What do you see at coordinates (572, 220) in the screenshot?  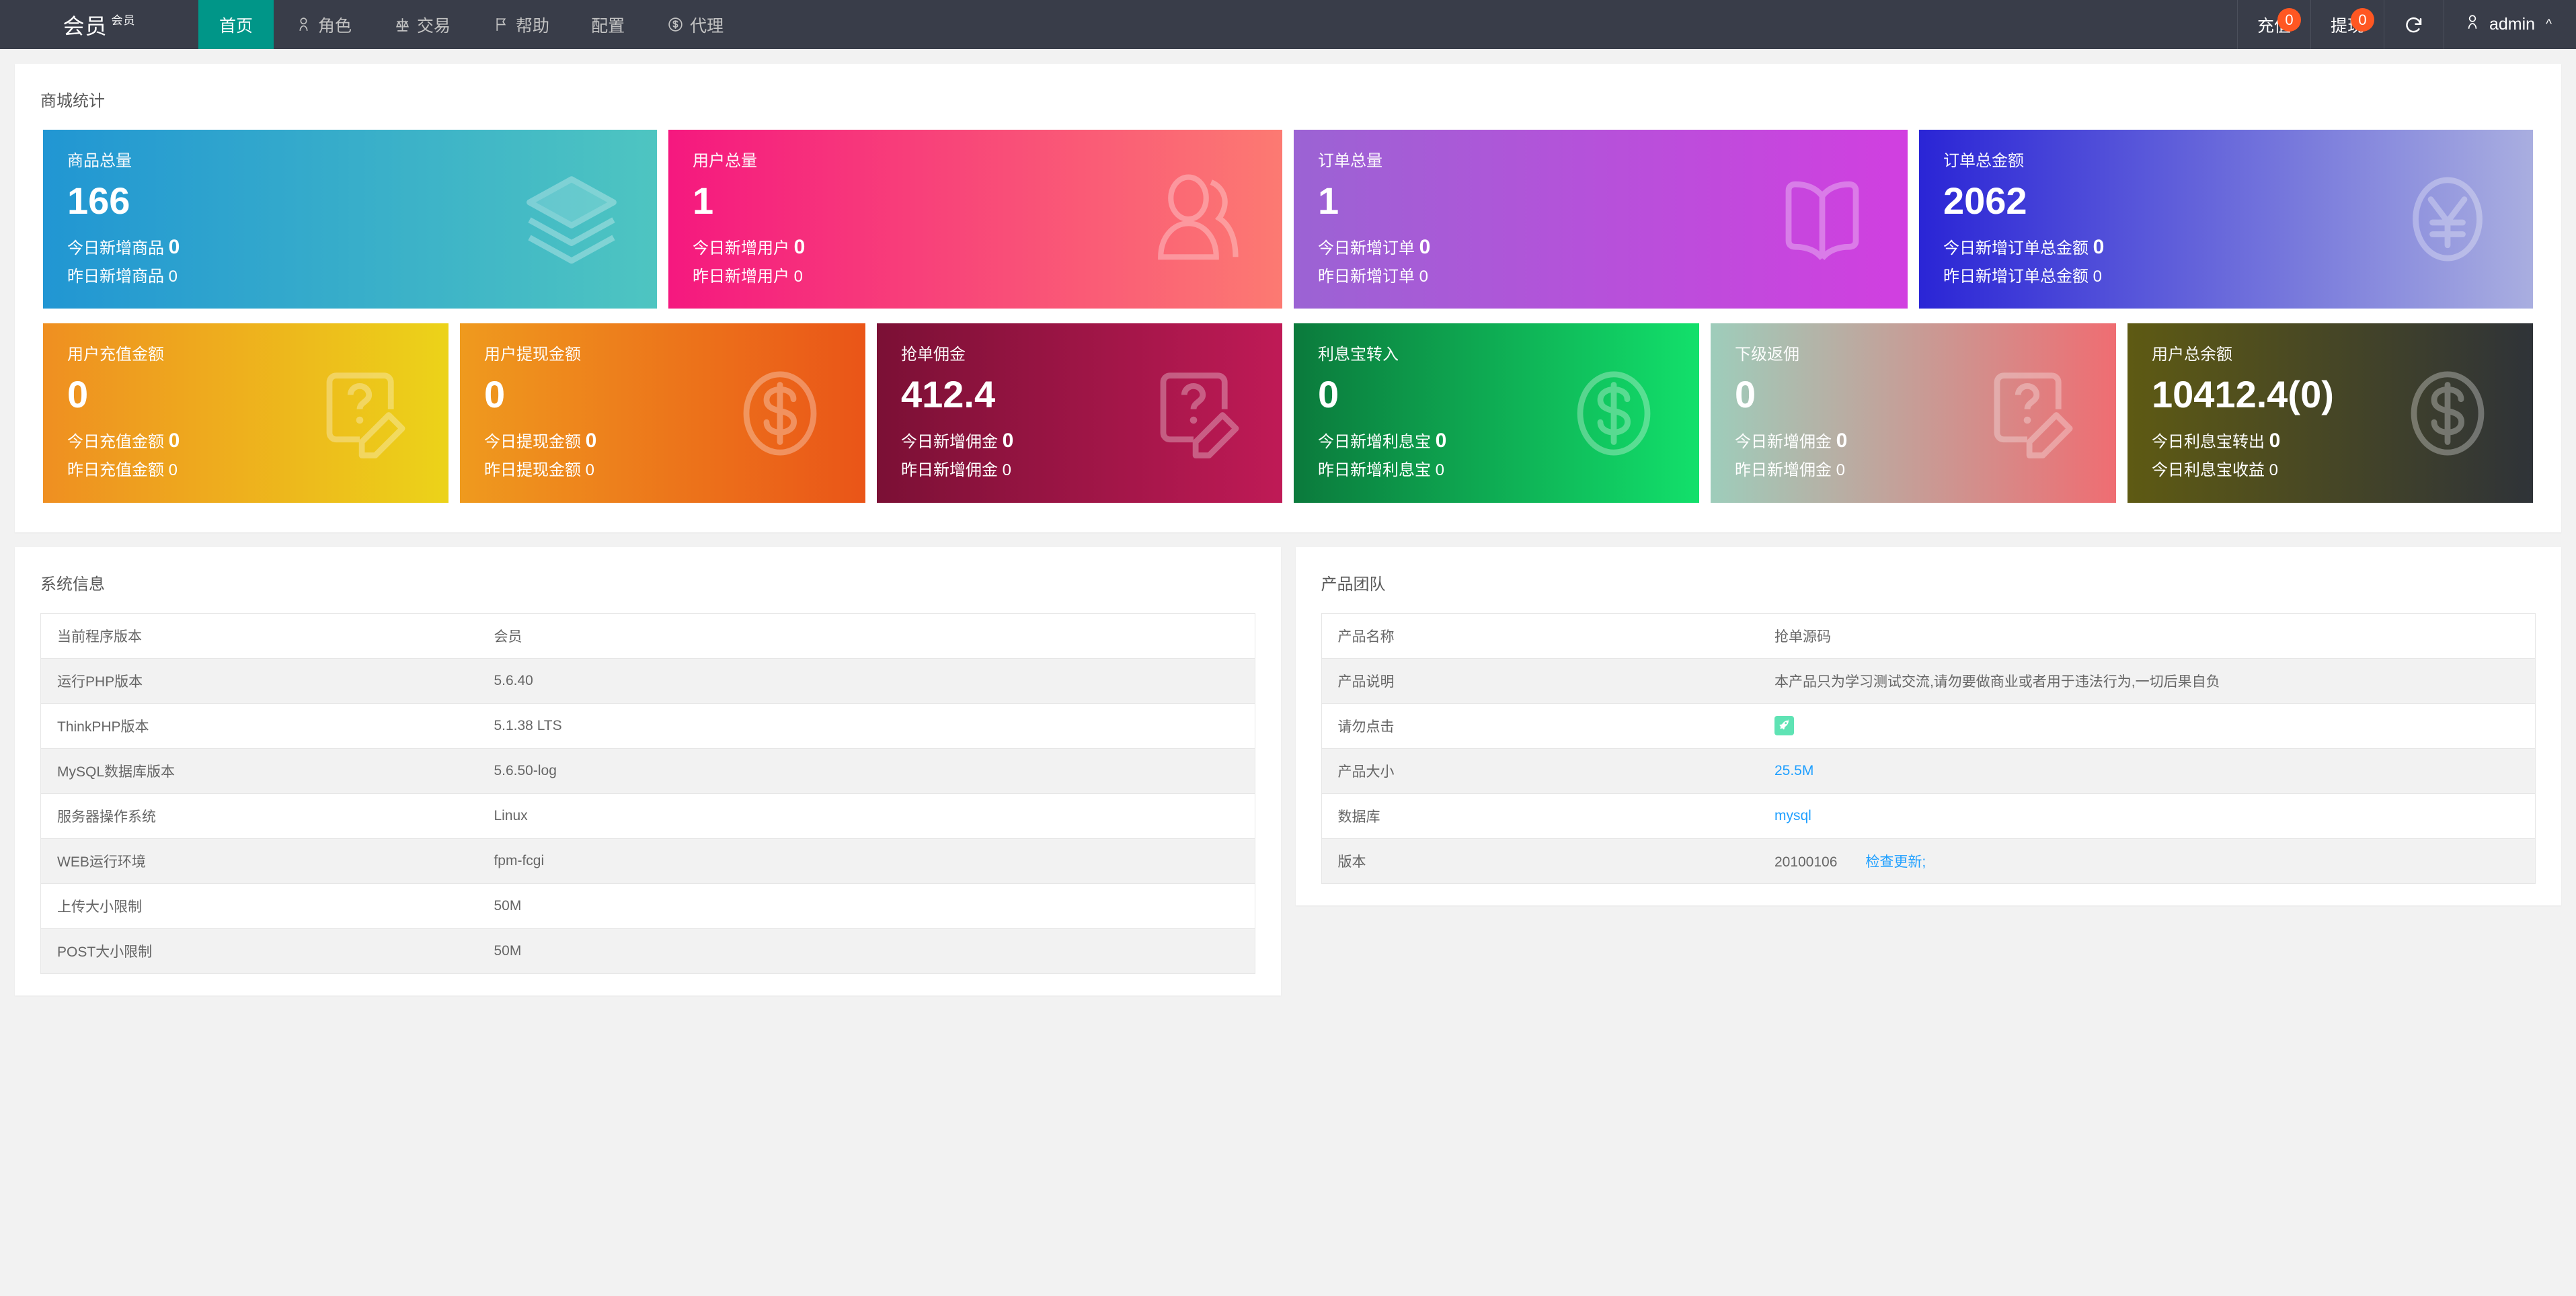 I see `layers-icon` at bounding box center [572, 220].